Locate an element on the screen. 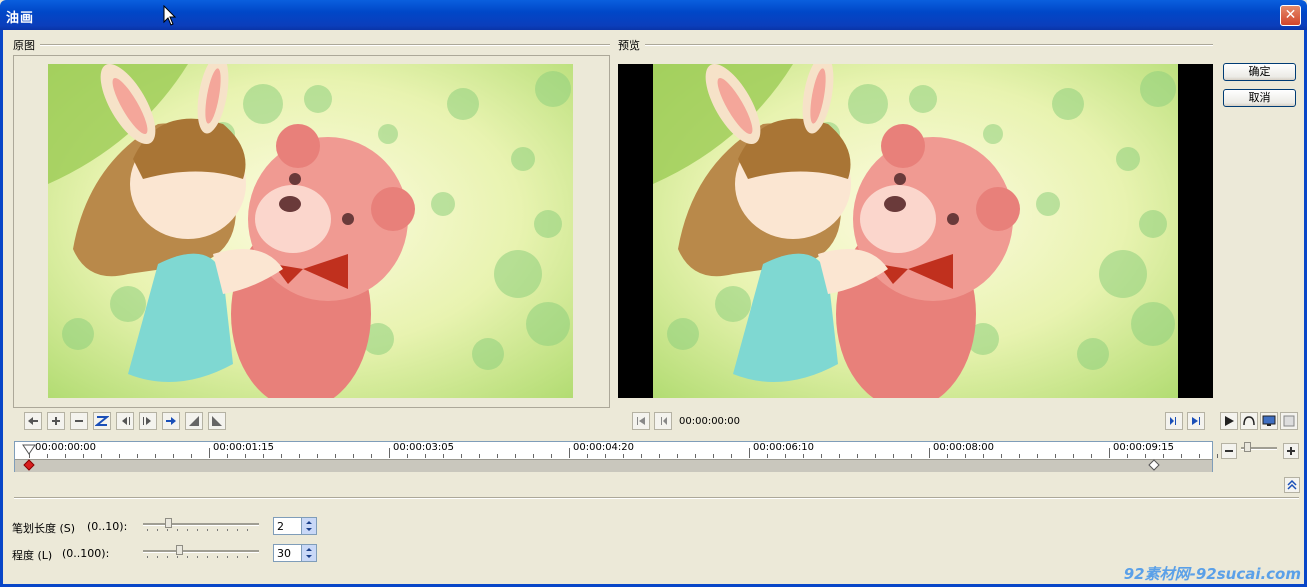 This screenshot has width=1307, height=587. go-to-start-icon is located at coordinates (641, 421).